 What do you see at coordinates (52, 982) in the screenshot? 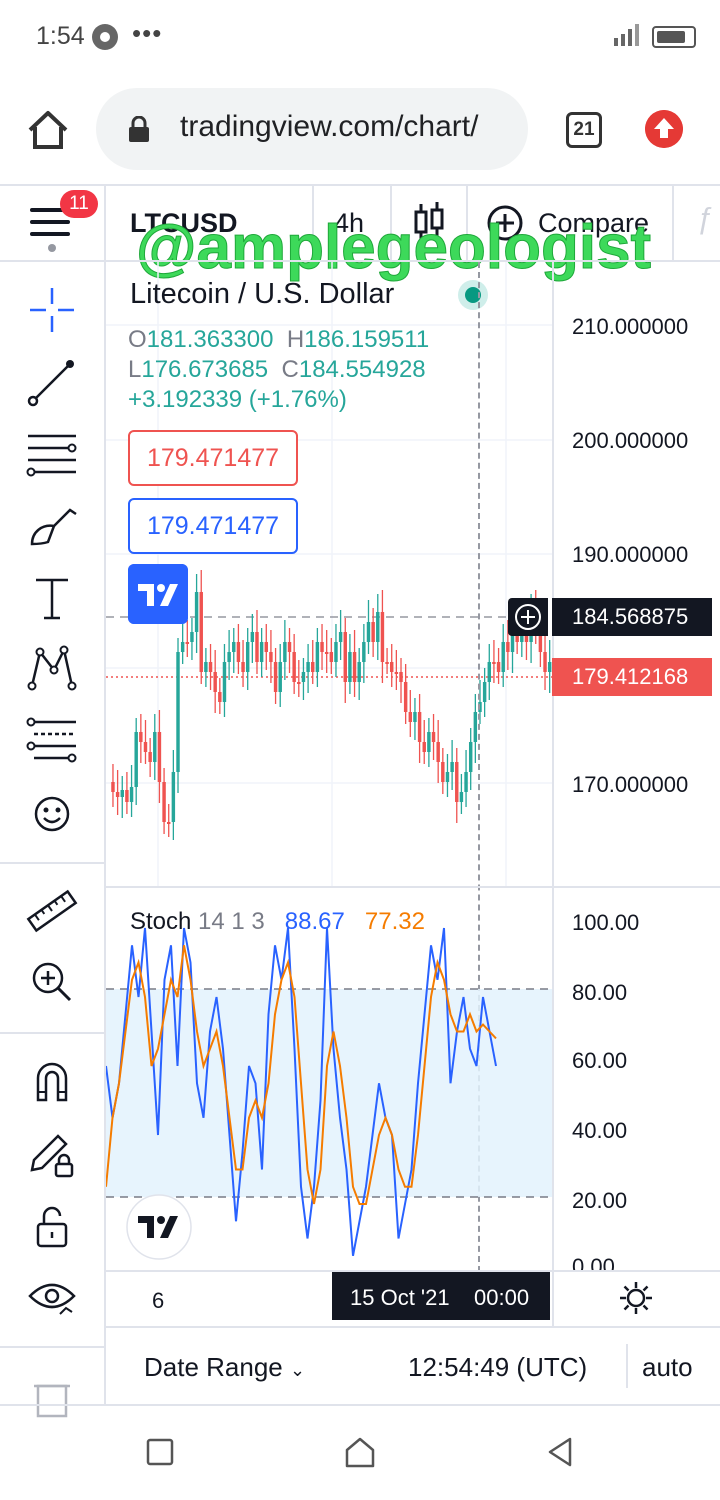
I see `zoom-in-icon` at bounding box center [52, 982].